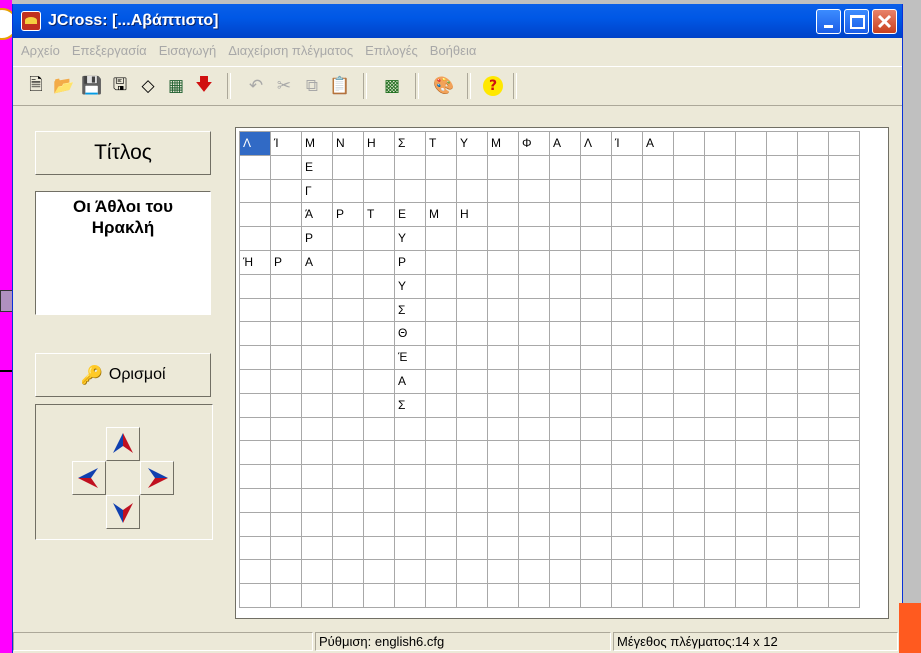 This screenshot has height=653, width=921. What do you see at coordinates (348, 215) in the screenshot?
I see `grid-cell: Ρ` at bounding box center [348, 215].